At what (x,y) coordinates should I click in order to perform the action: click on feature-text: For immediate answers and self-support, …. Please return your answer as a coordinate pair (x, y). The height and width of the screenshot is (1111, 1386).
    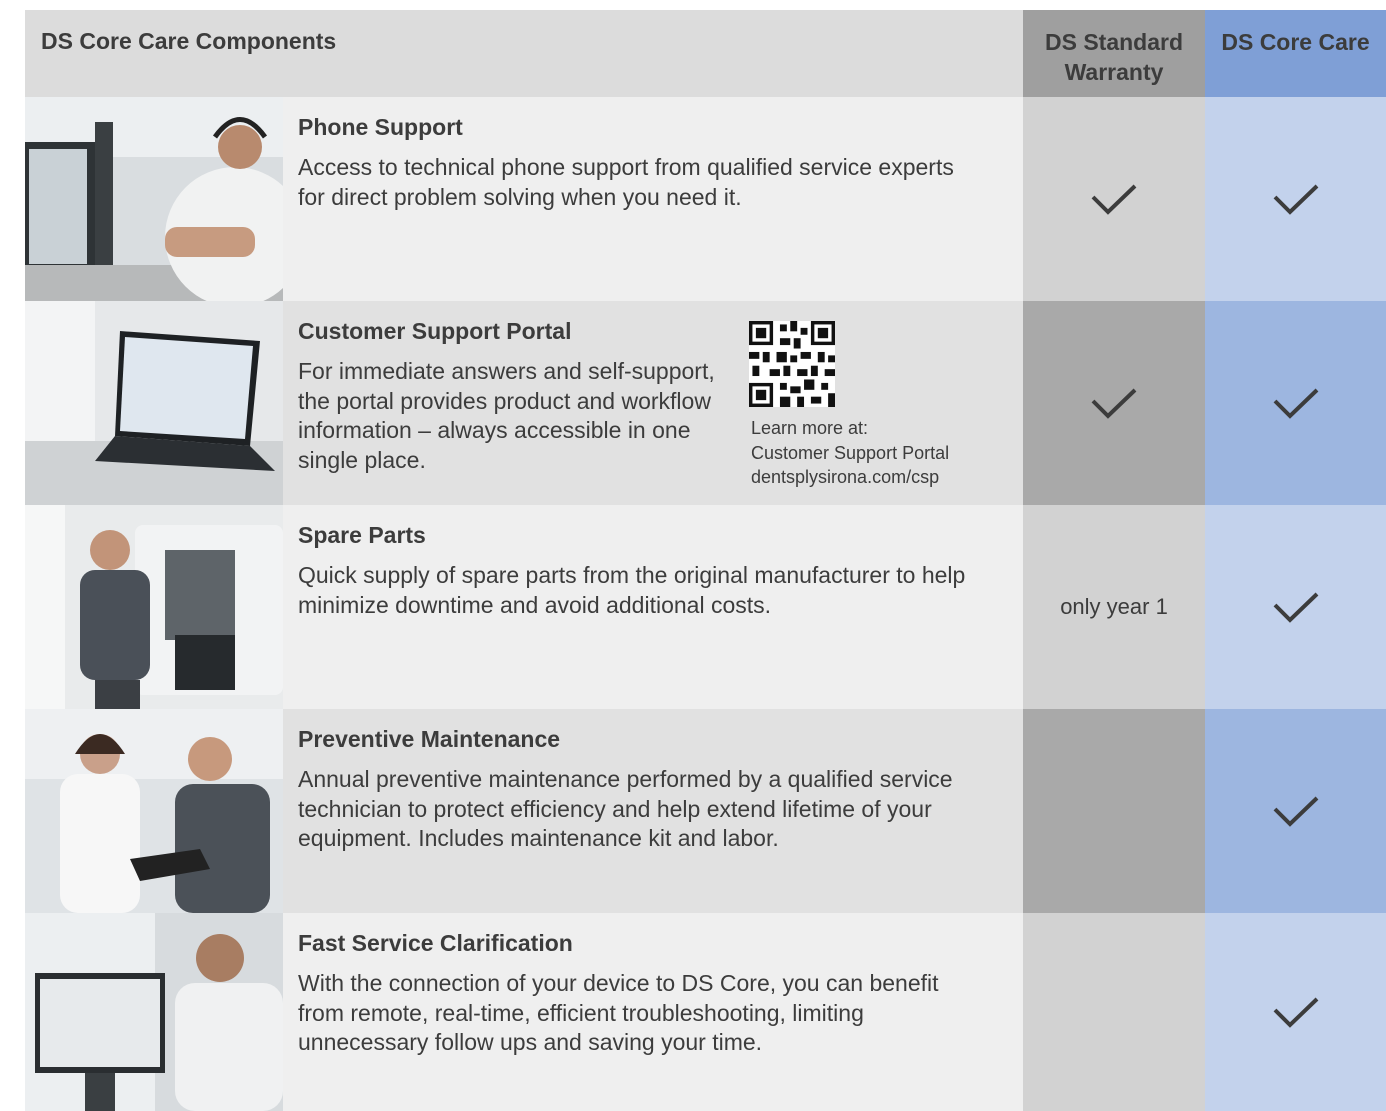
    Looking at the image, I should click on (506, 415).